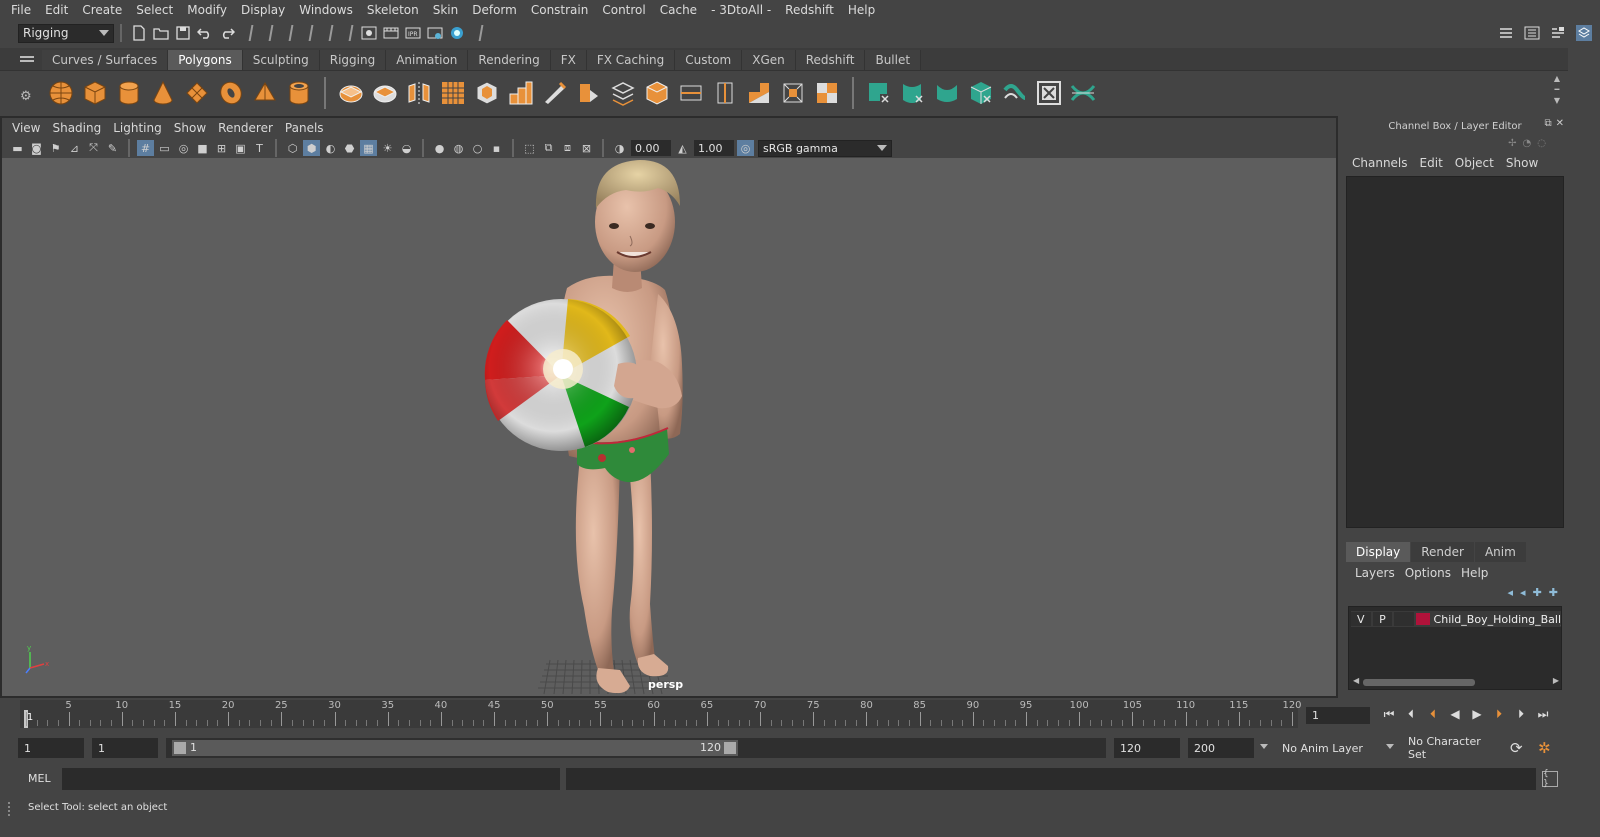  Describe the element at coordinates (183, 148) in the screenshot. I see `resolution-gate-icon: ◎` at that location.